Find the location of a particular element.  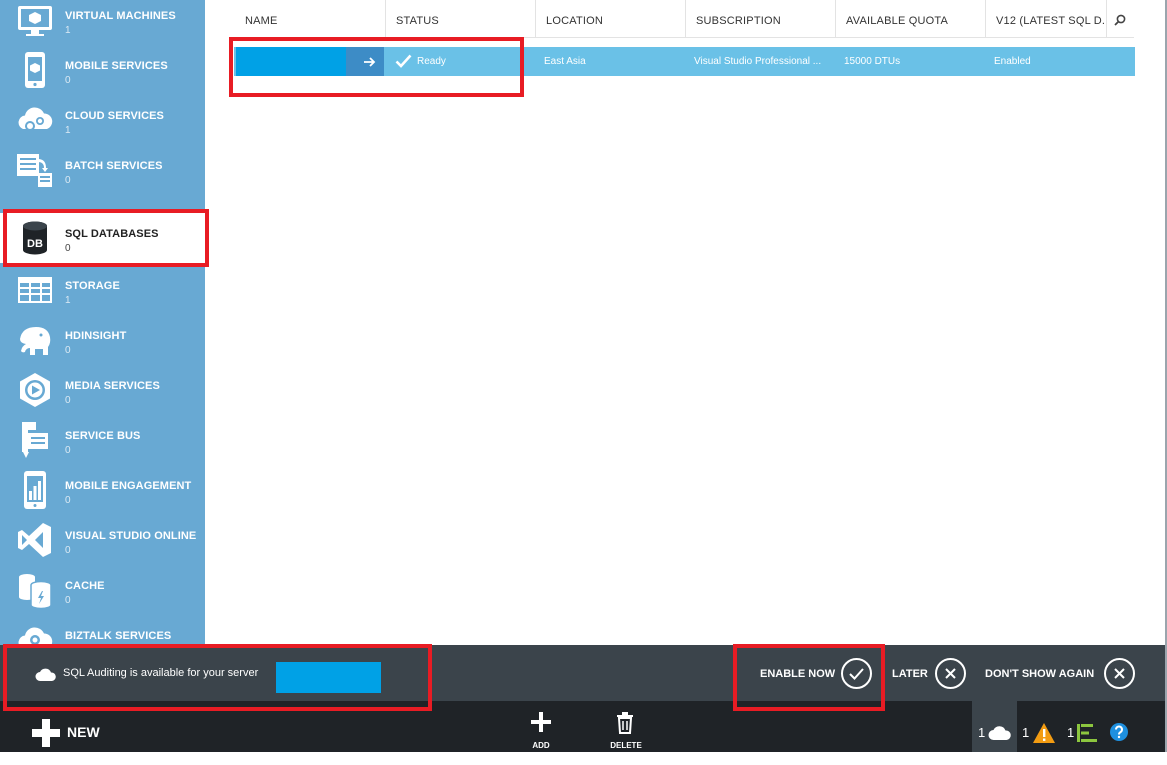

progress-list-icon is located at coordinates (1087, 733).